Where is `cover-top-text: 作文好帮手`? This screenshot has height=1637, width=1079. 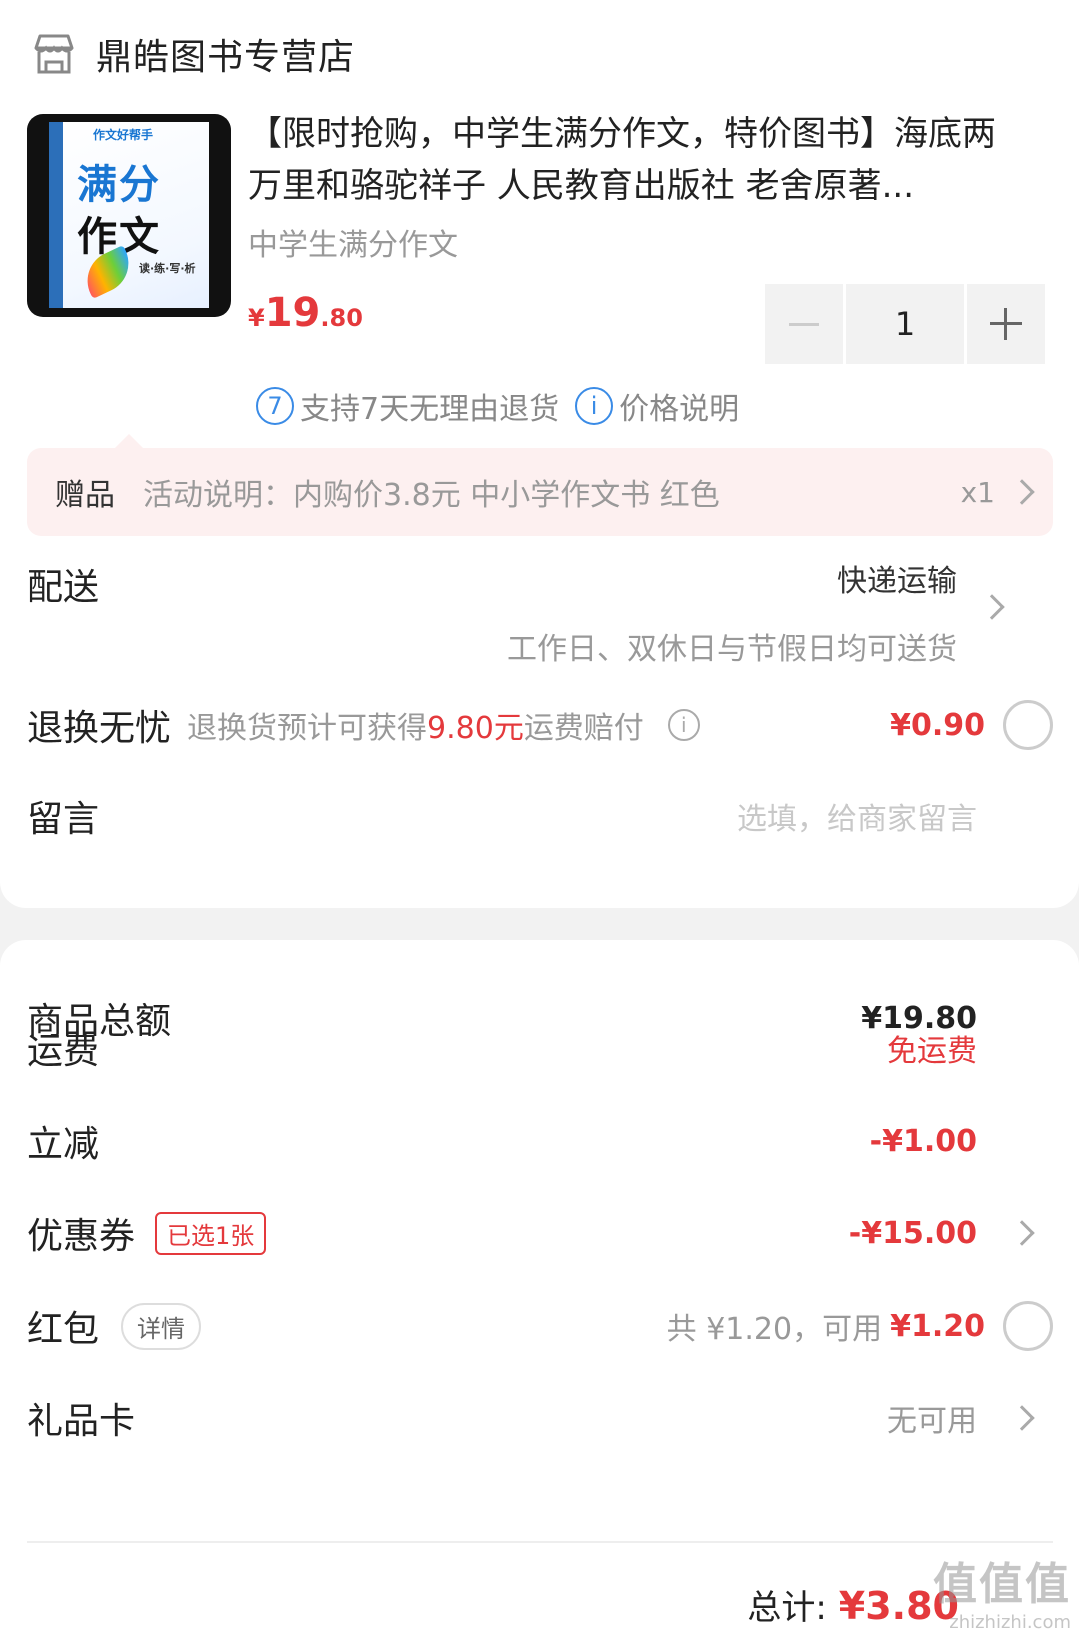 cover-top-text: 作文好帮手 is located at coordinates (123, 135).